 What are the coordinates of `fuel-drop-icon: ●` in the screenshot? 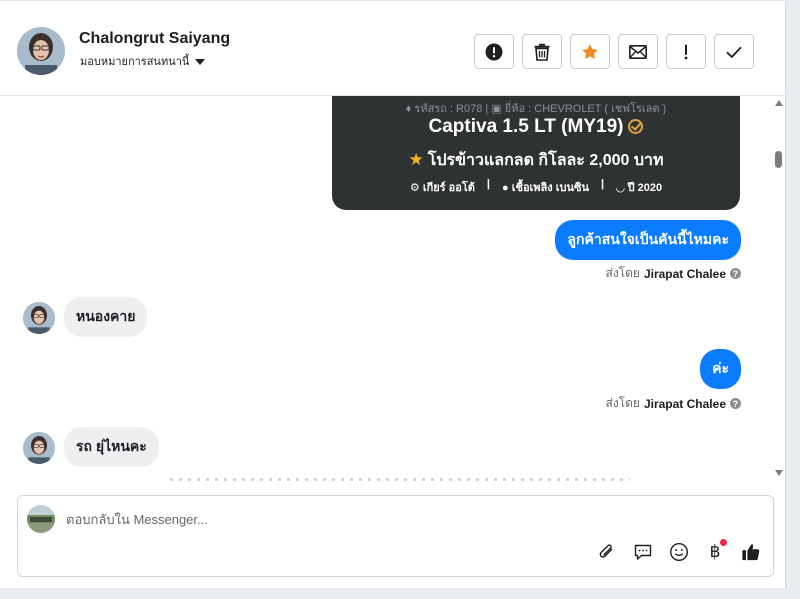 It's located at (505, 188).